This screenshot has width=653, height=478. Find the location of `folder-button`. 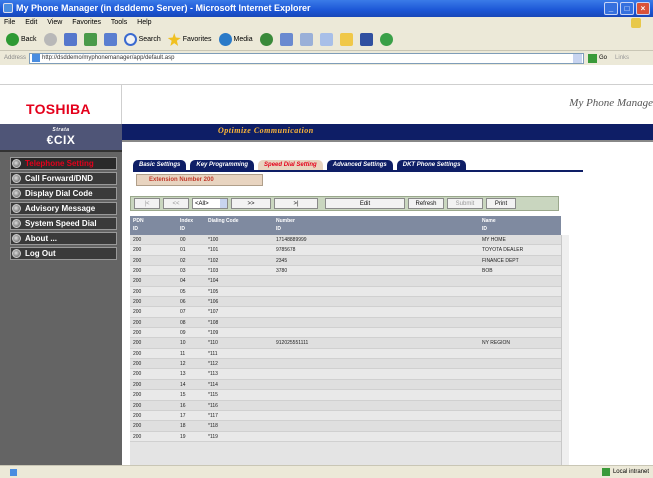

folder-button is located at coordinates (346, 40).